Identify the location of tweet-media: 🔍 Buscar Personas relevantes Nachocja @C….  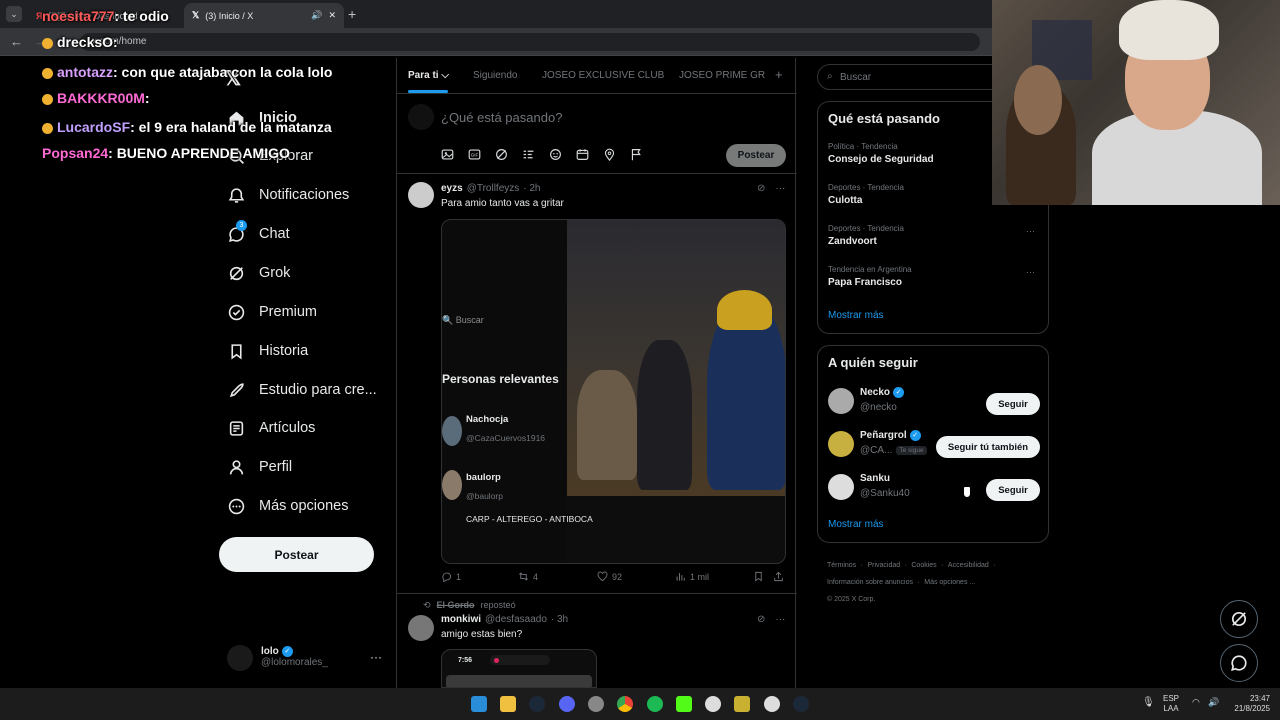
(613, 391).